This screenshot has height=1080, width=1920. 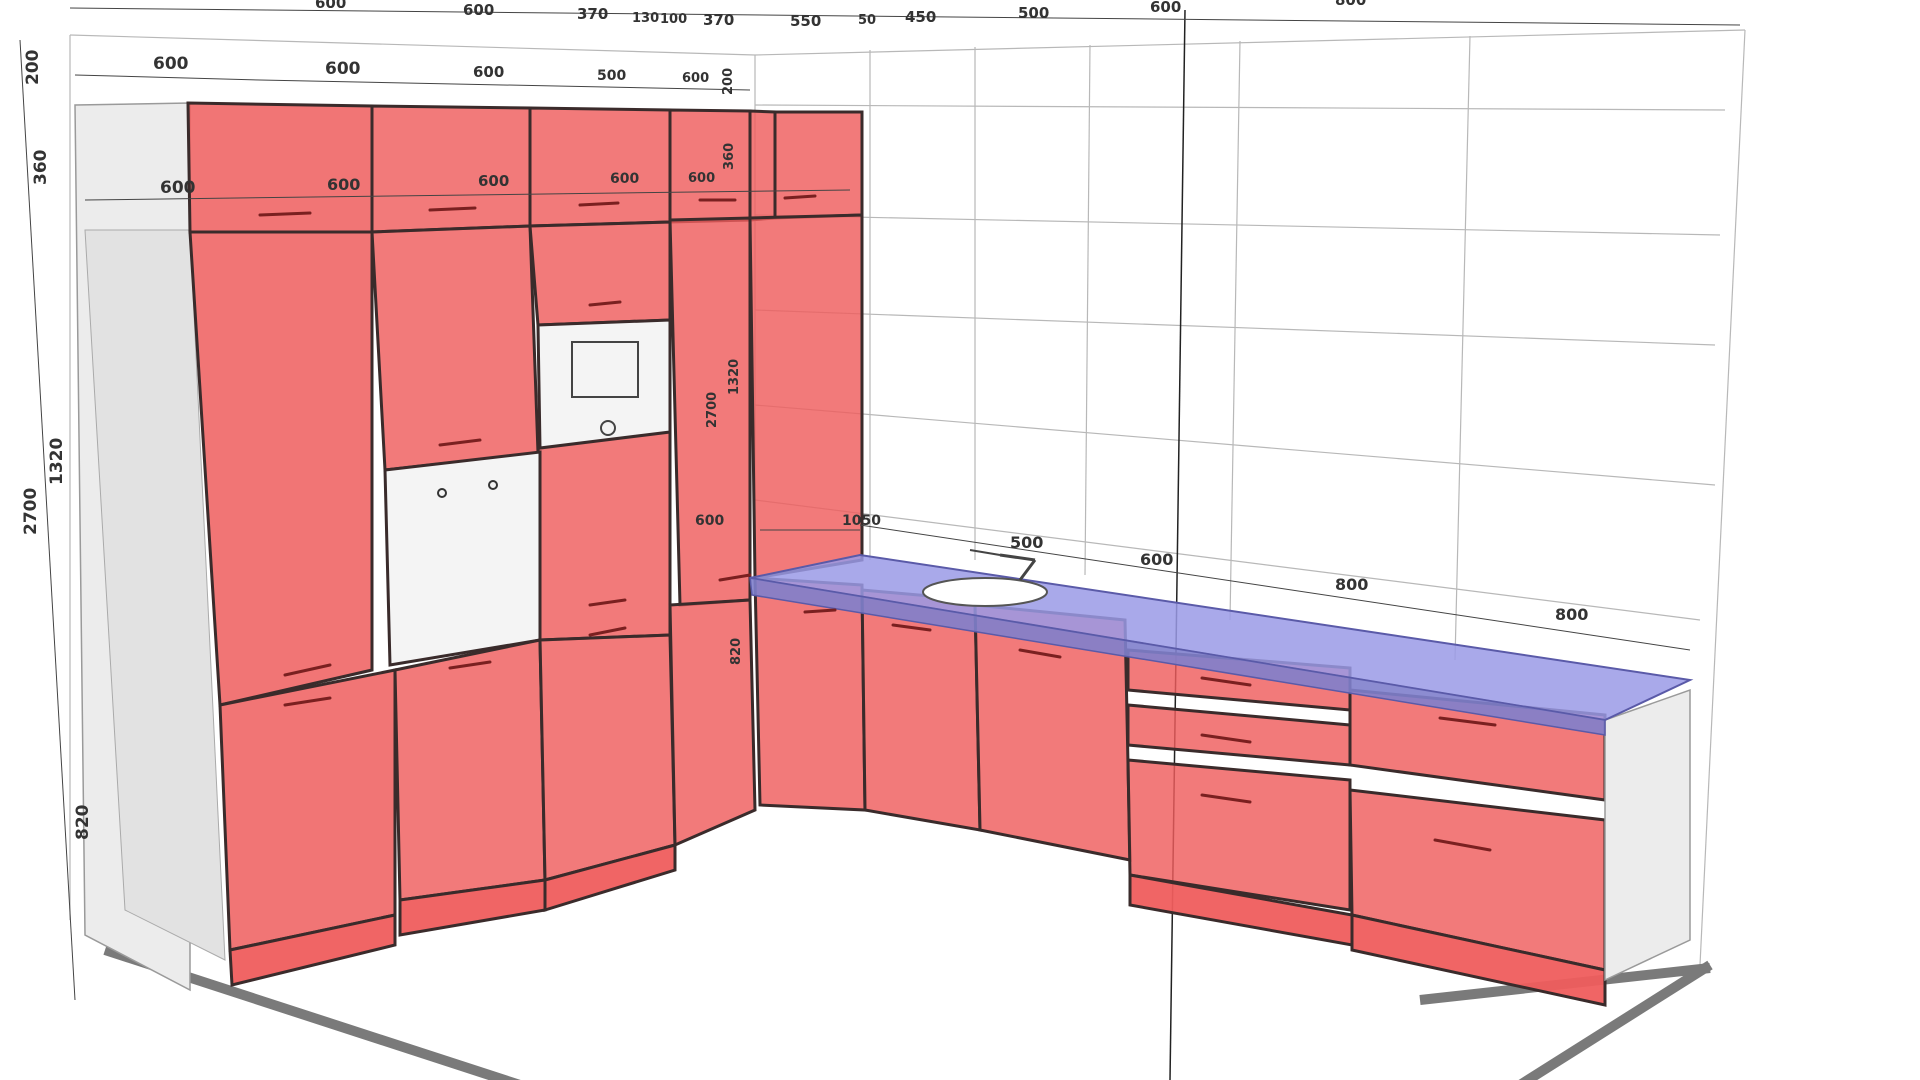 What do you see at coordinates (592, 14) in the screenshot?
I see `dim-top-2: 370` at bounding box center [592, 14].